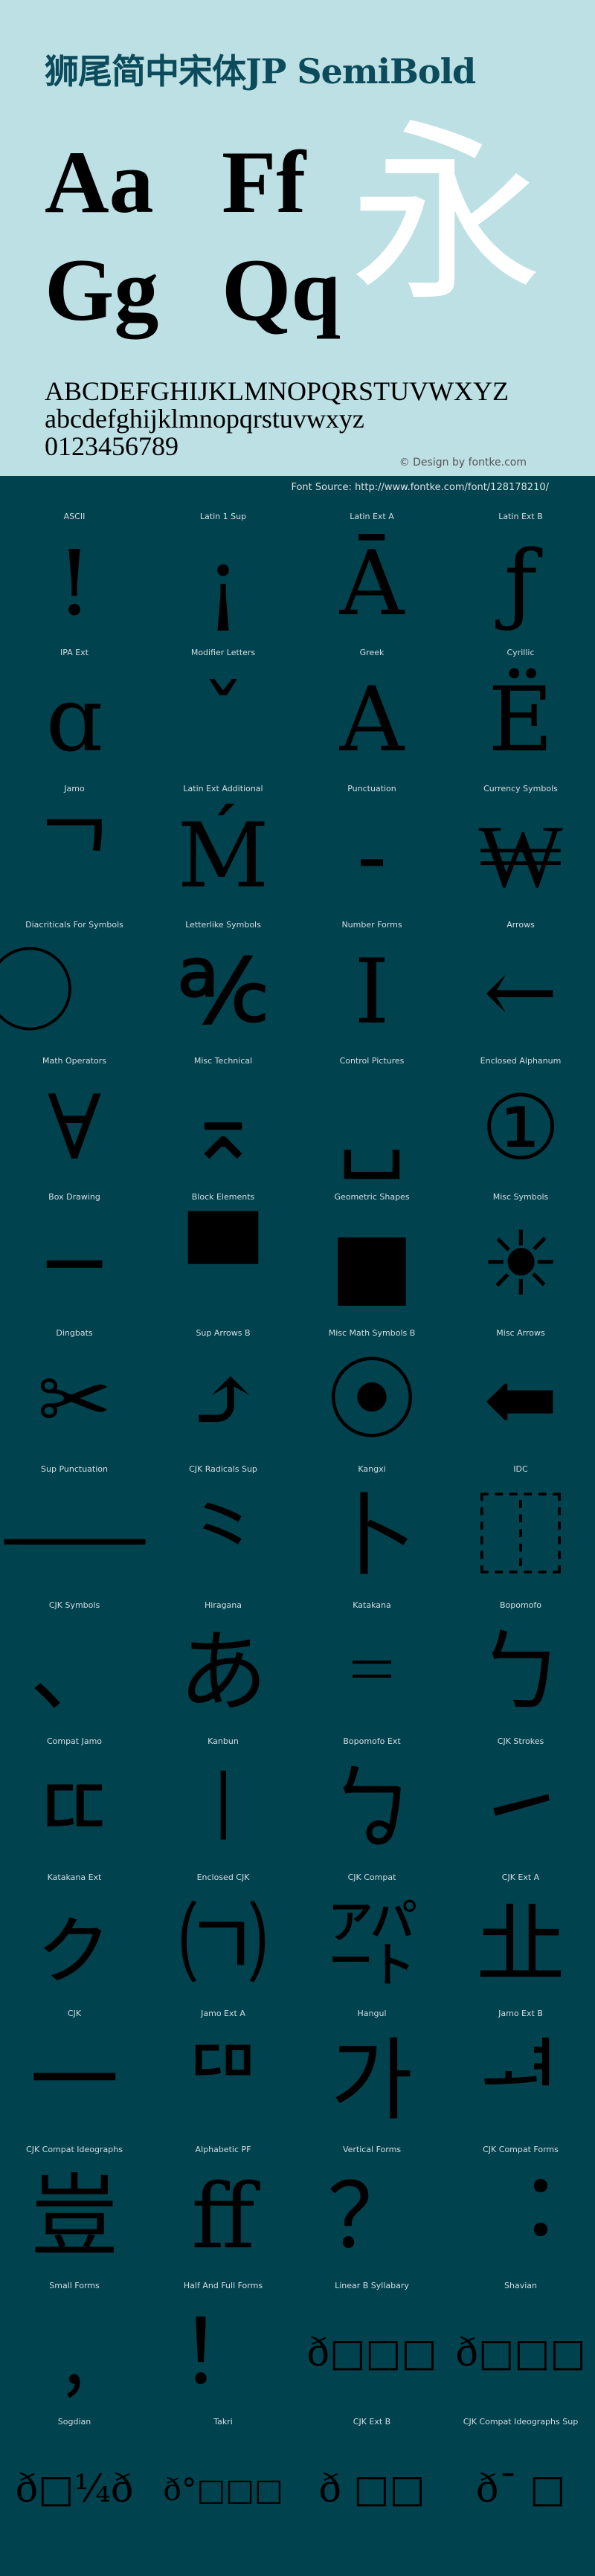  What do you see at coordinates (224, 1800) in the screenshot?
I see `block-cell: Kanbun ㆐` at bounding box center [224, 1800].